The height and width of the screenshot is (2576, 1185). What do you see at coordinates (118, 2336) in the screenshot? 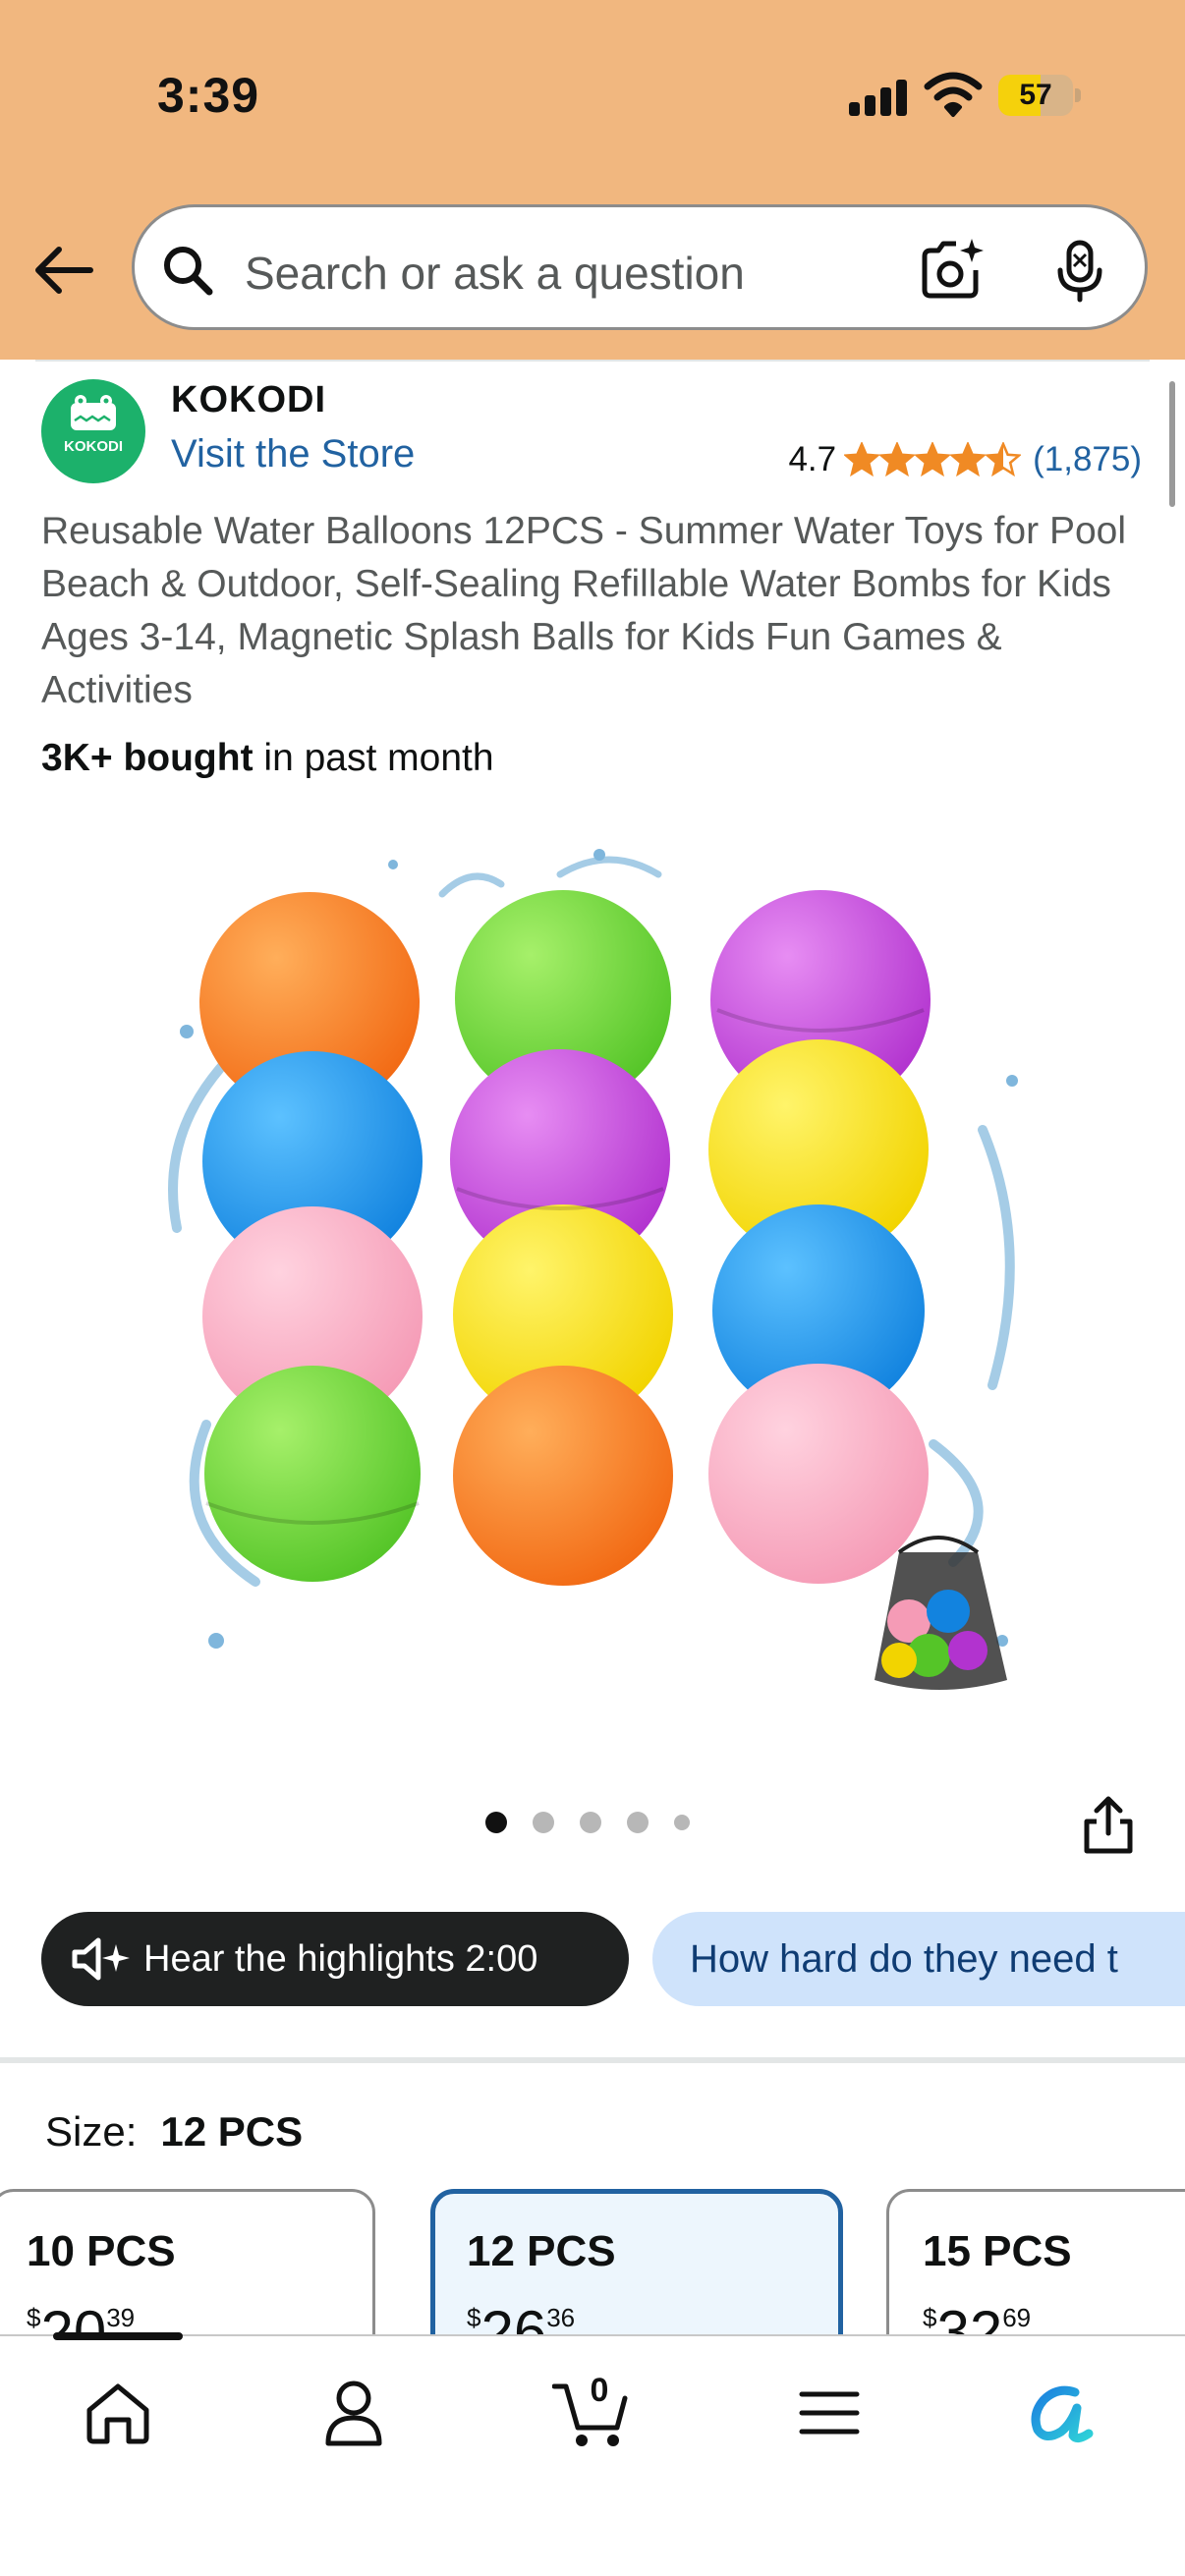
I see `active-tab-indicator` at bounding box center [118, 2336].